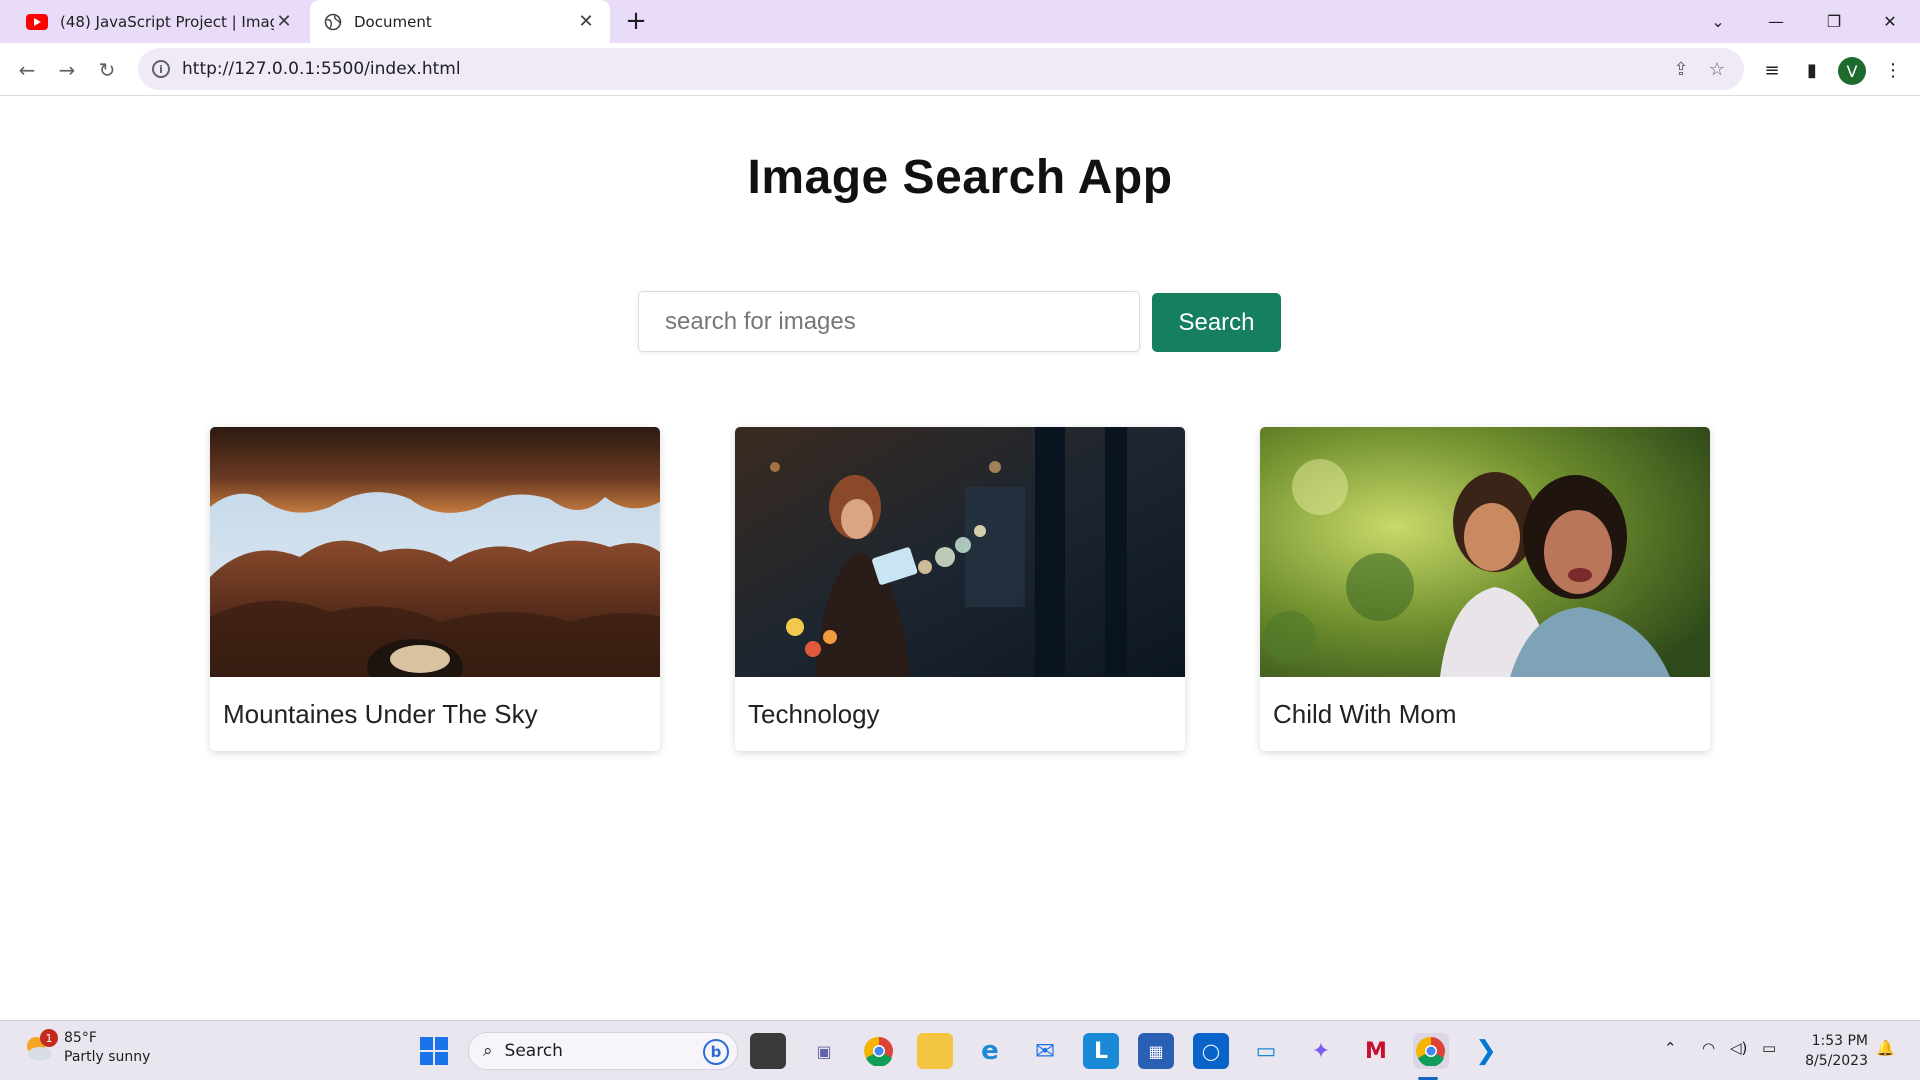 The image size is (1920, 1080). What do you see at coordinates (603, 1051) in the screenshot?
I see `taskbar-search: ⌕ Search b` at bounding box center [603, 1051].